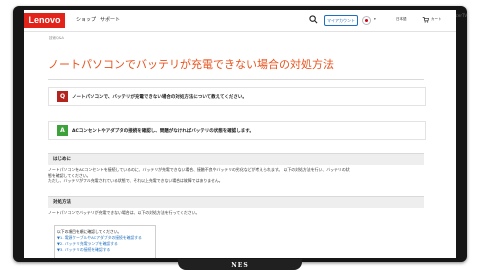 The width and height of the screenshot is (480, 270). What do you see at coordinates (83, 250) in the screenshot?
I see `link-check-battery-connection: ▼3. バッテリの接続を確認する` at bounding box center [83, 250].